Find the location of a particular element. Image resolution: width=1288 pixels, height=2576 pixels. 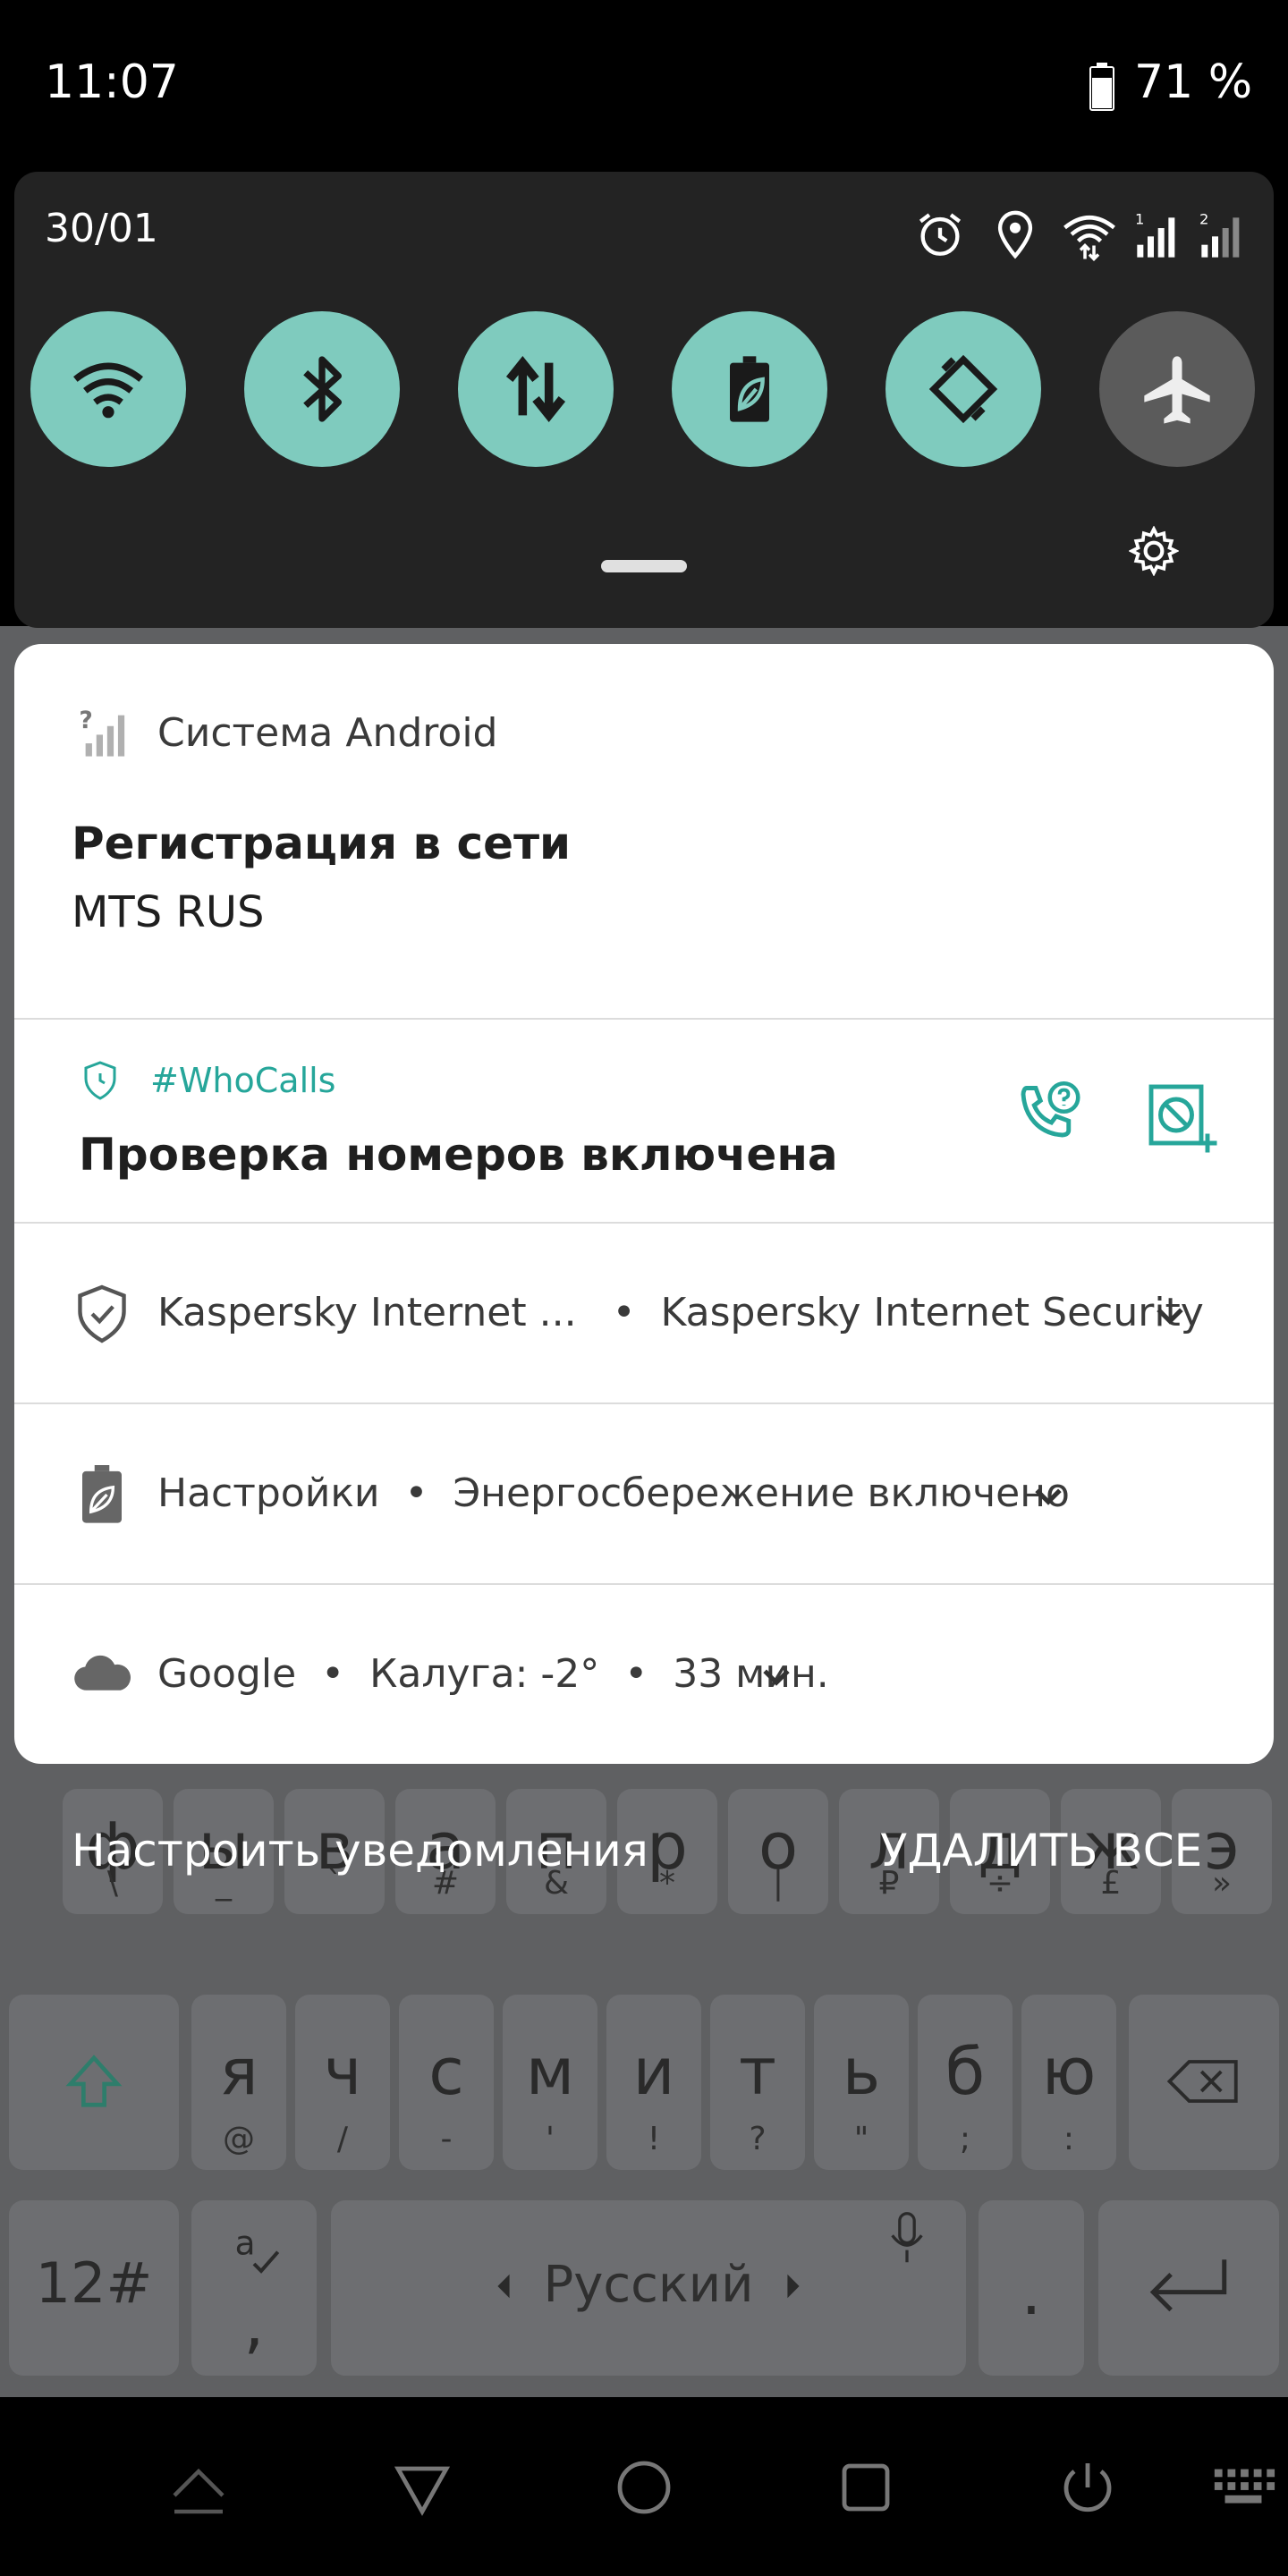

clear-all-button: УДАЛИТЬ ВСЕ is located at coordinates (1041, 1851).